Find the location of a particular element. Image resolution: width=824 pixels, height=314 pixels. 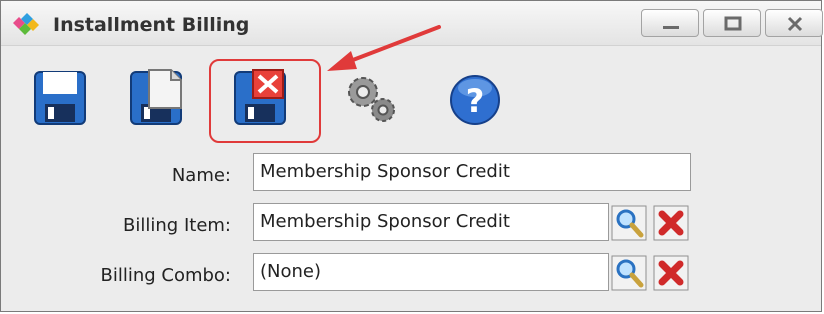

maximize-button is located at coordinates (732, 23).